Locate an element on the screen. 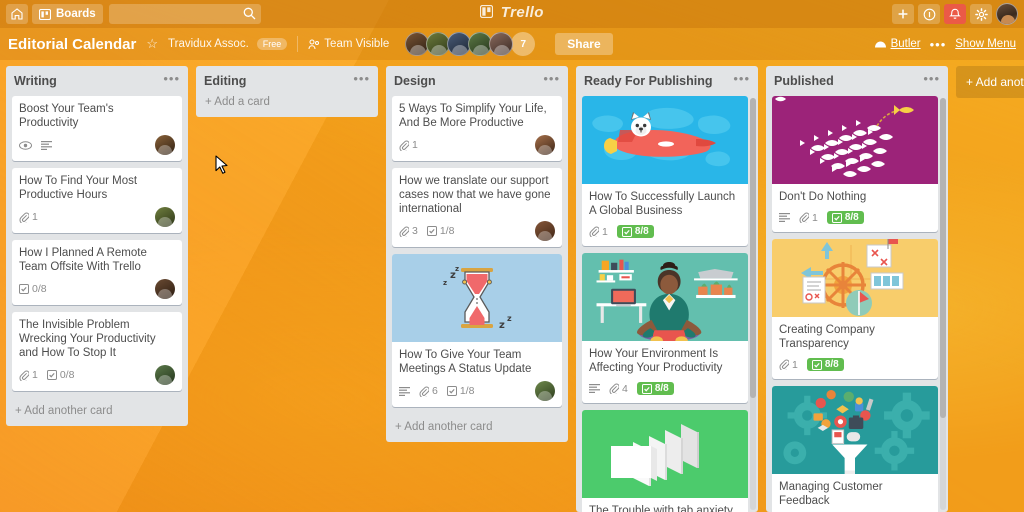 Image resolution: width=1024 pixels, height=512 pixels. checklist-badge: 0/8 is located at coordinates (60, 375).